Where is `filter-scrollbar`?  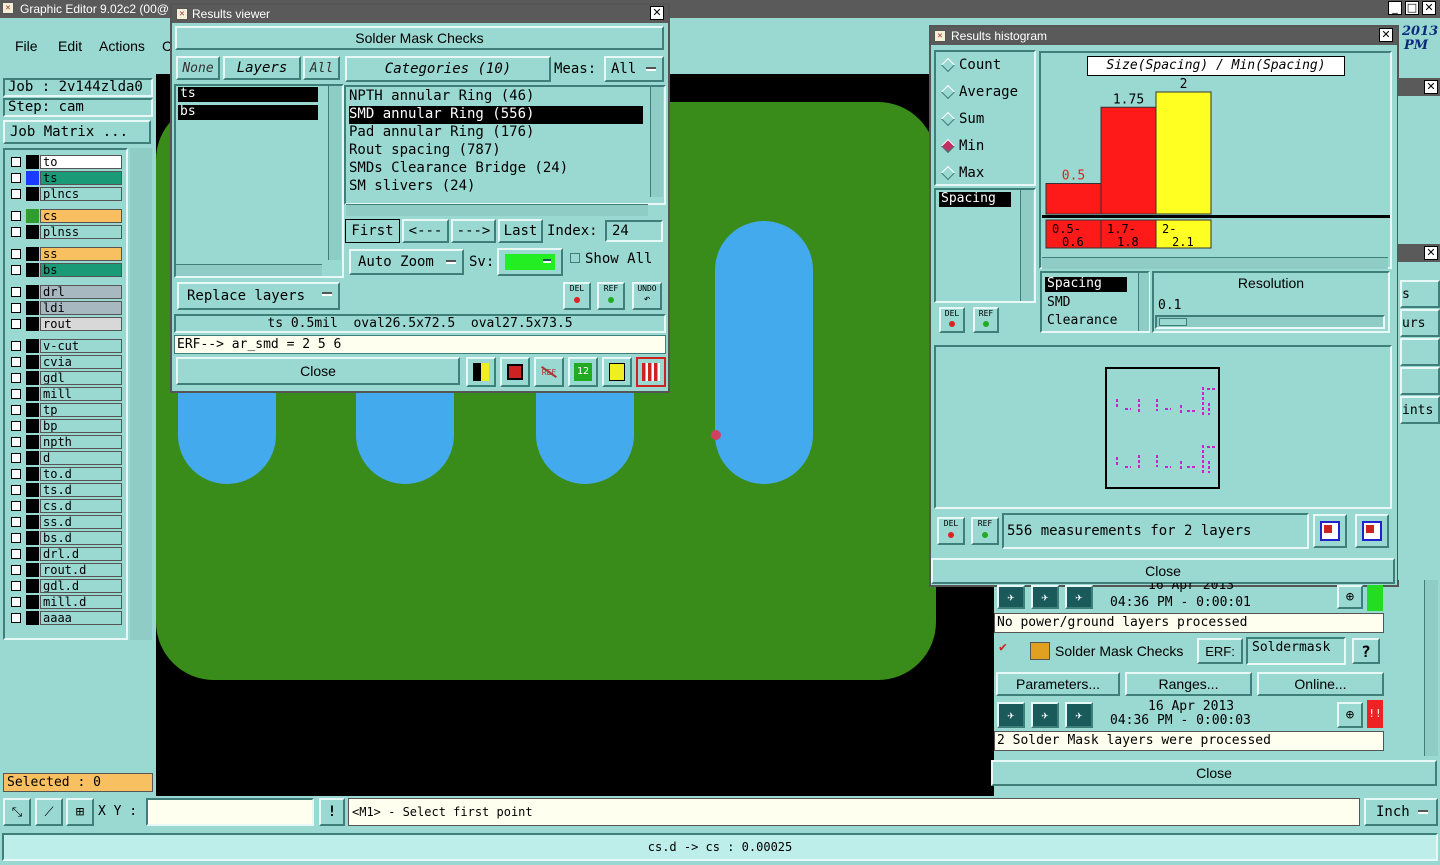 filter-scrollbar is located at coordinates (1143, 302).